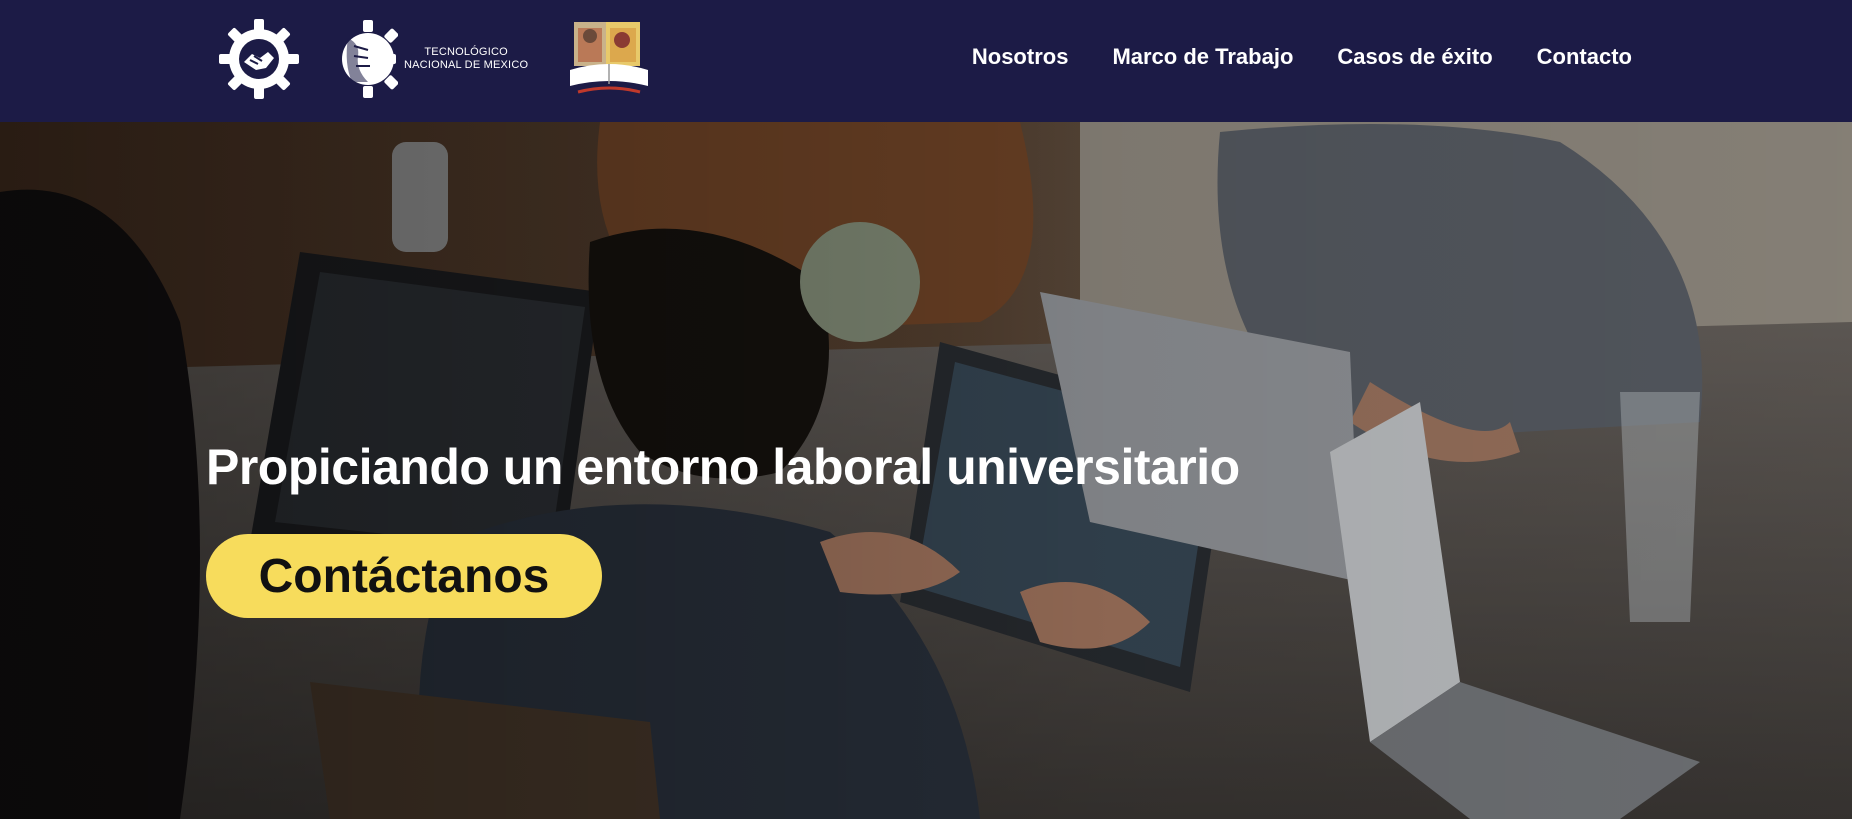 The width and height of the screenshot is (1852, 819). What do you see at coordinates (1414, 57) in the screenshot?
I see `nav-link-casos-de-exito: Casos de éxito` at bounding box center [1414, 57].